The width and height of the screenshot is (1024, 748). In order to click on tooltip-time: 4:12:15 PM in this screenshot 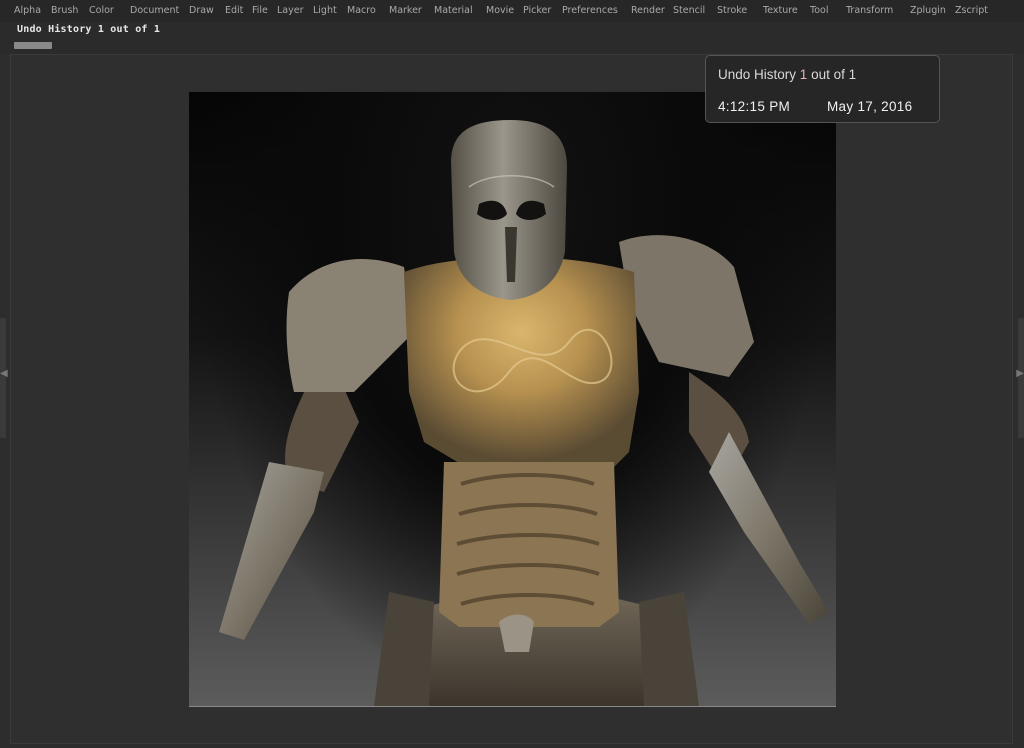, I will do `click(754, 106)`.